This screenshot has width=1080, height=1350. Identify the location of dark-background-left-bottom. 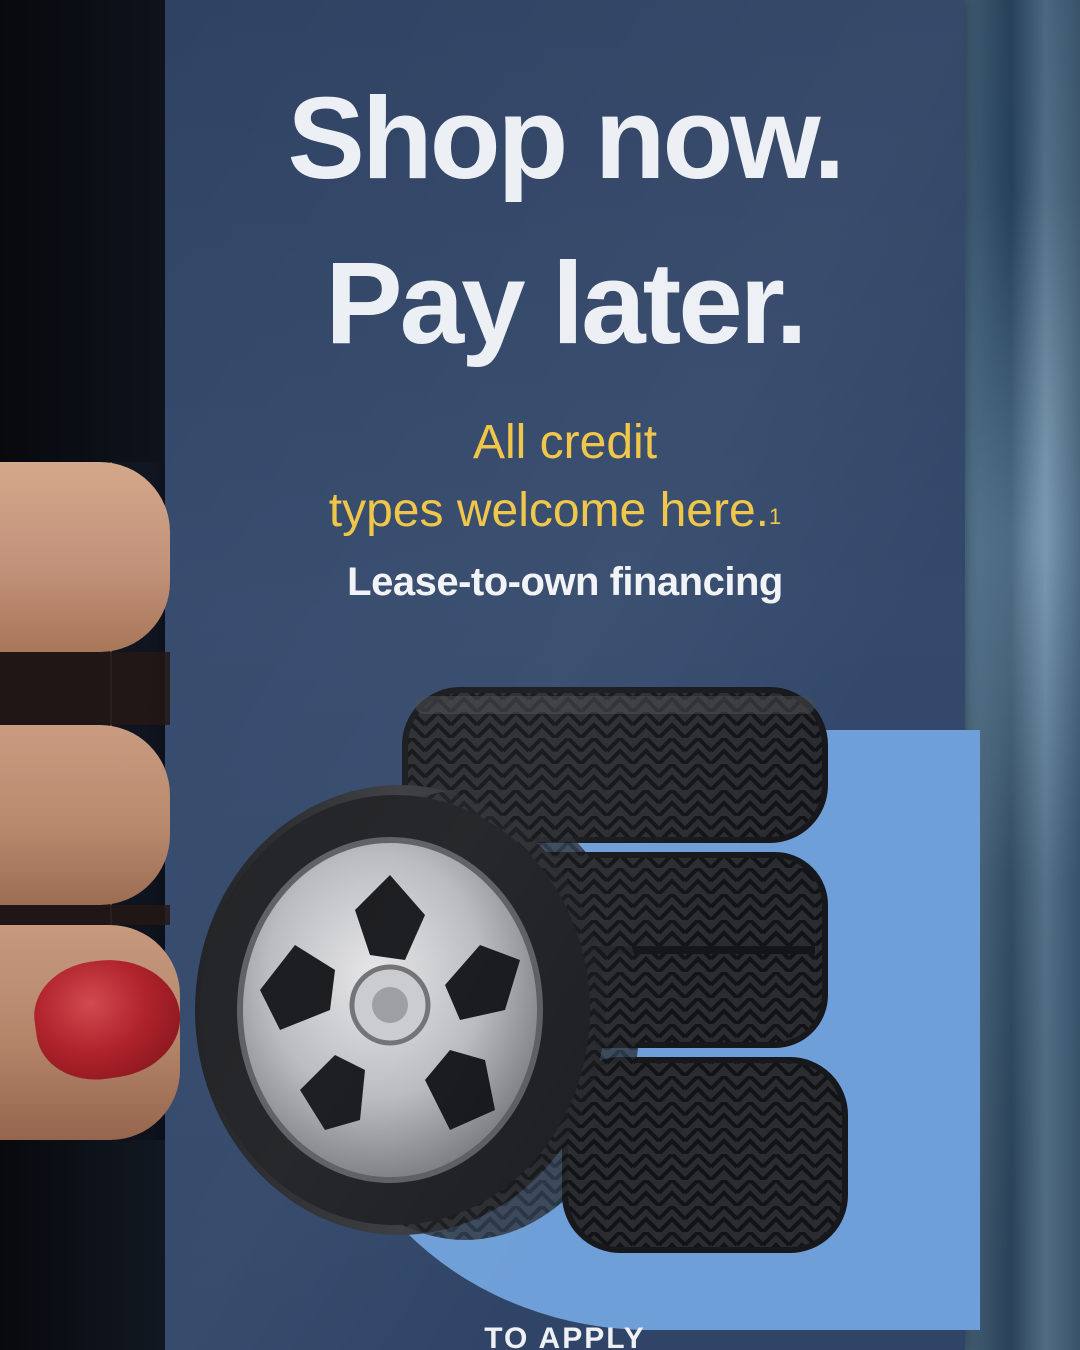
(82, 1245).